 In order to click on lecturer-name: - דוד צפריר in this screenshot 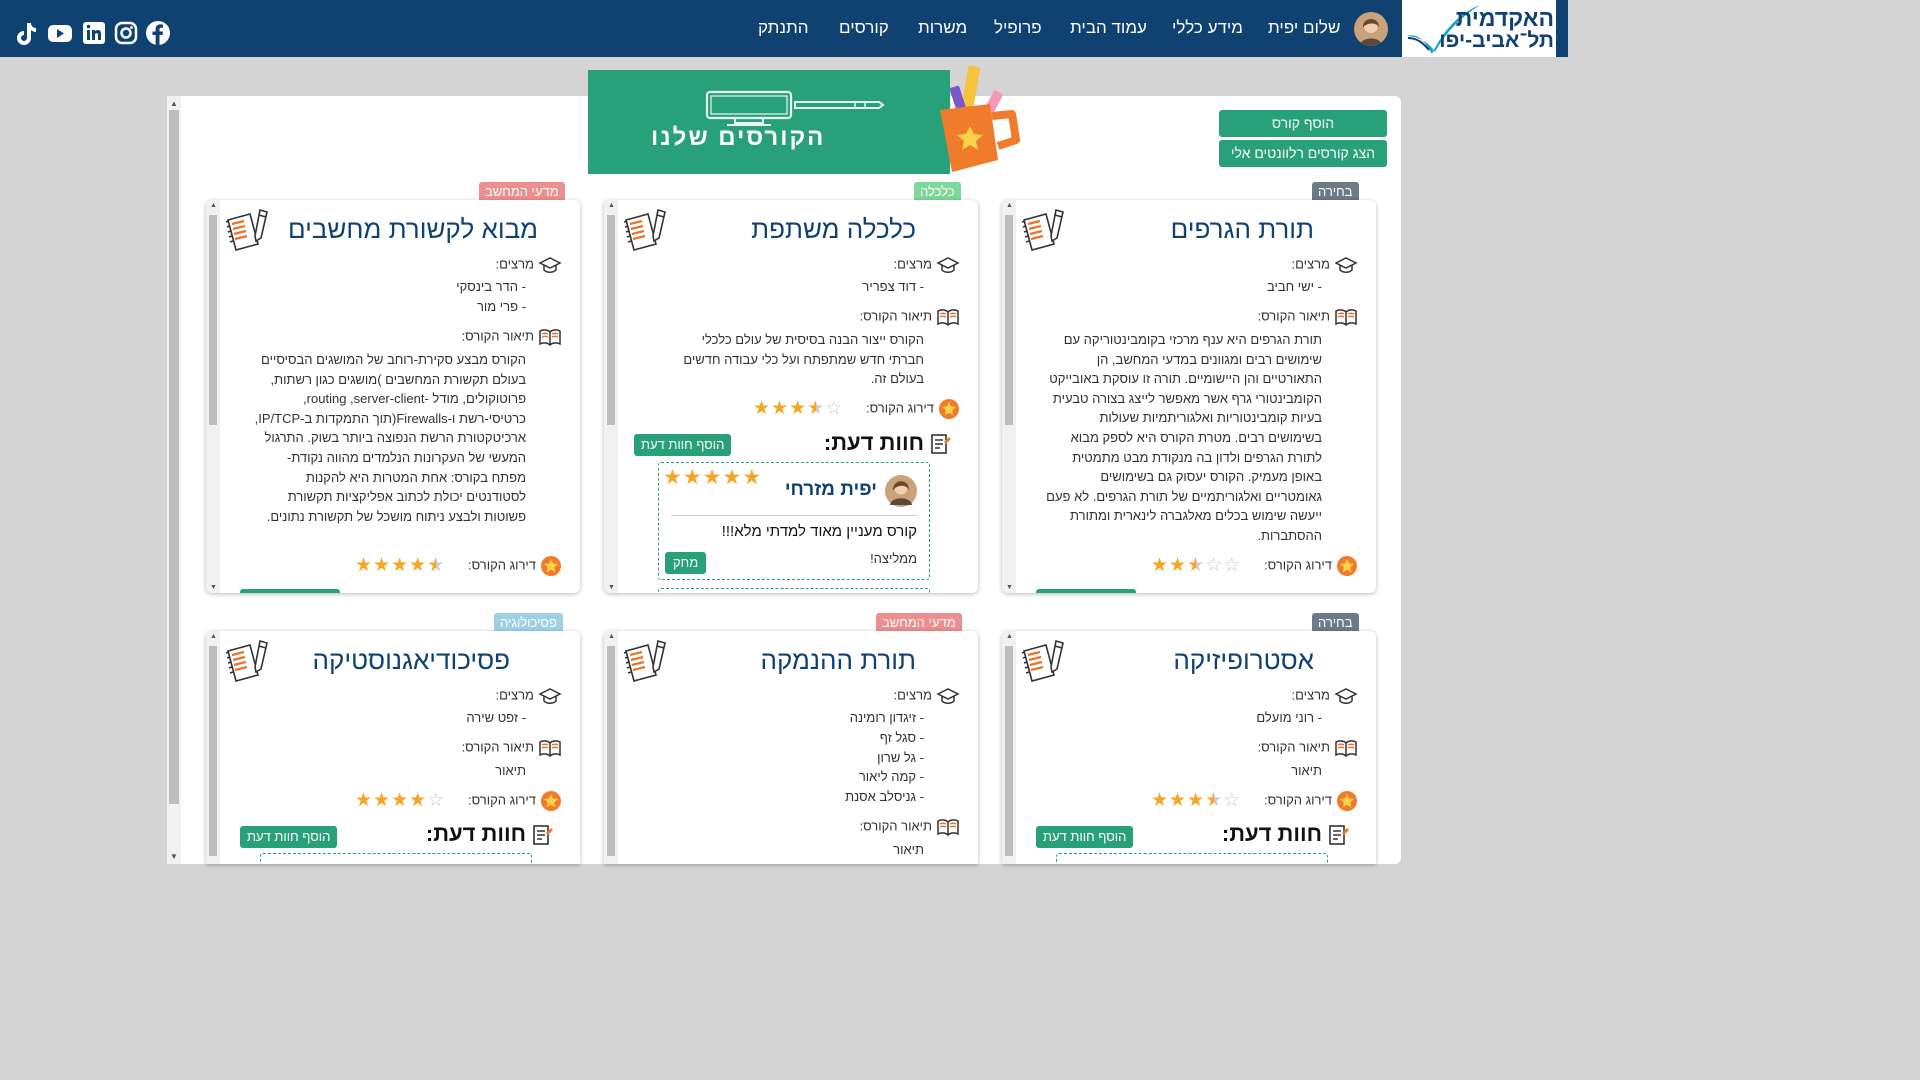, I will do `click(893, 286)`.